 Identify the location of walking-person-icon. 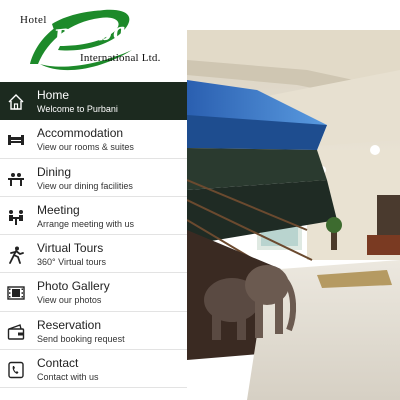
(16, 255).